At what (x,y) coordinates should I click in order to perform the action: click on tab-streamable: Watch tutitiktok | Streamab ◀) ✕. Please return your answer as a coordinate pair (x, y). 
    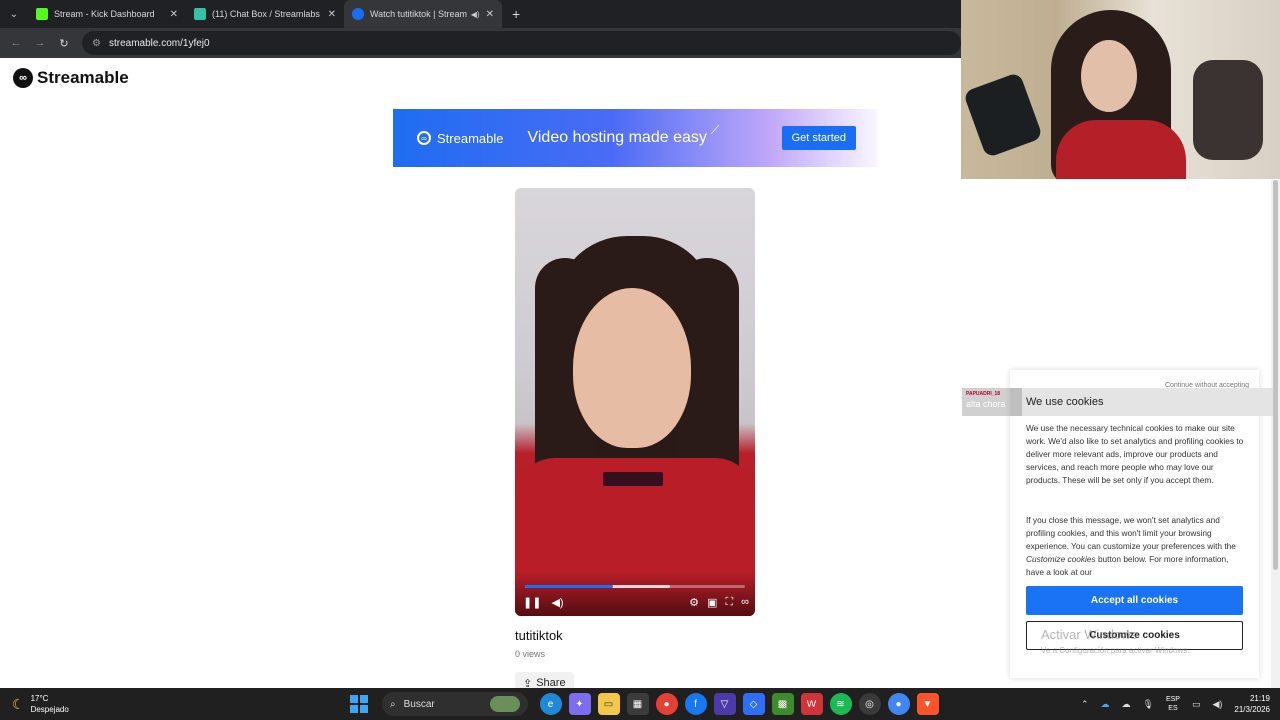
    Looking at the image, I should click on (423, 14).